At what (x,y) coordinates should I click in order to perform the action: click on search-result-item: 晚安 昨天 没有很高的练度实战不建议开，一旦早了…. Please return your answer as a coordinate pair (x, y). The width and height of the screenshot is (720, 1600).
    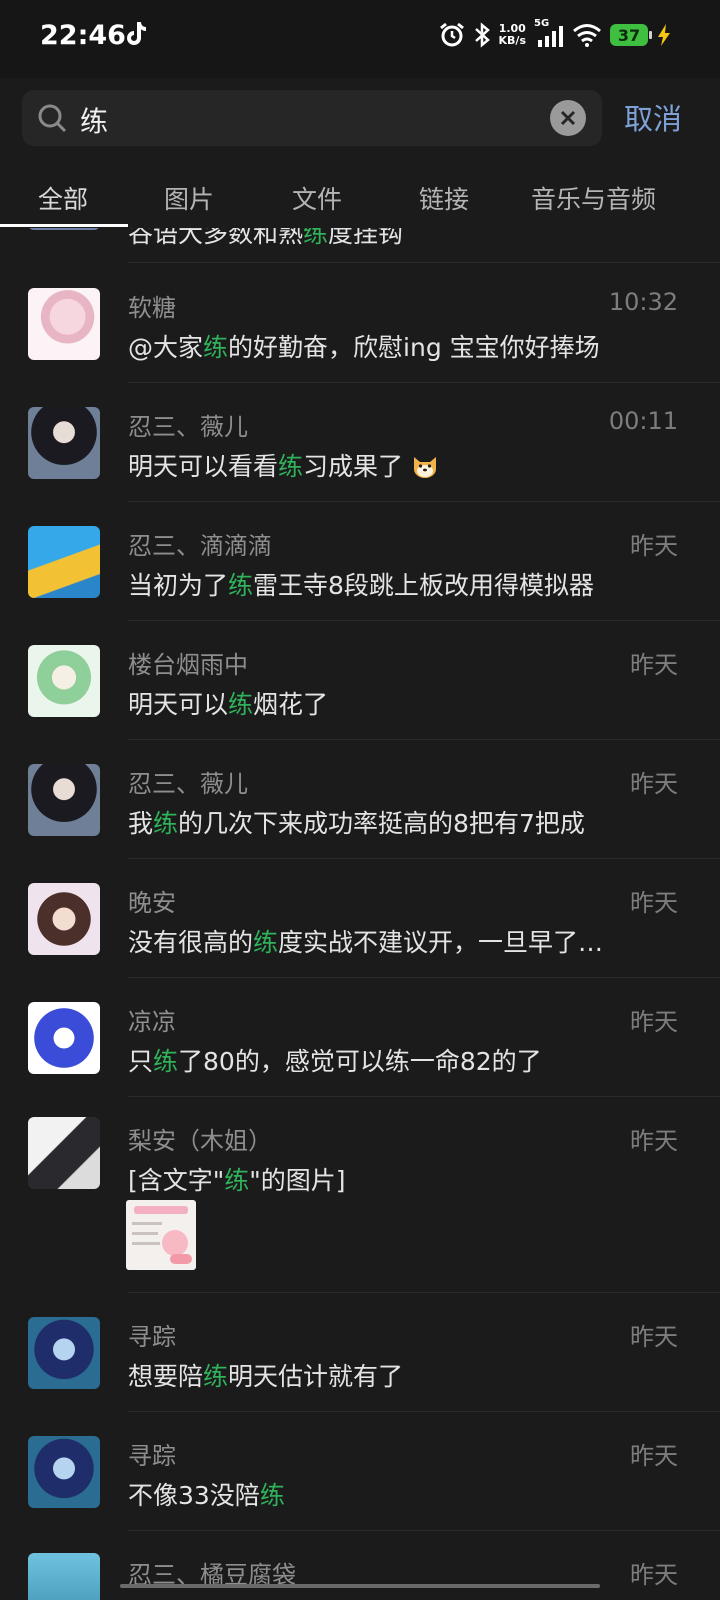
    Looking at the image, I should click on (360, 918).